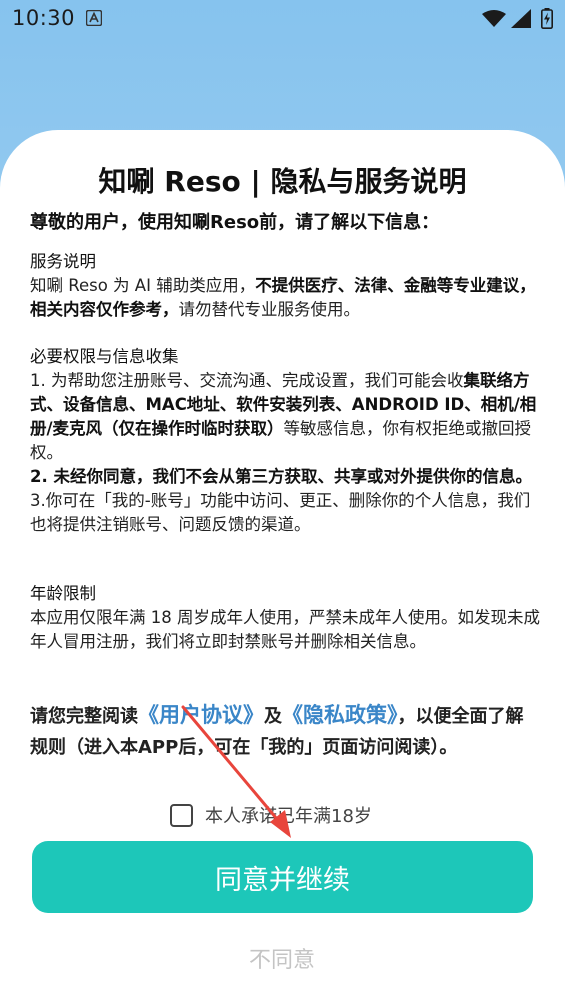 This screenshot has width=565, height=1004. Describe the element at coordinates (181, 815) in the screenshot. I see `age-confirm-checkbox` at that location.